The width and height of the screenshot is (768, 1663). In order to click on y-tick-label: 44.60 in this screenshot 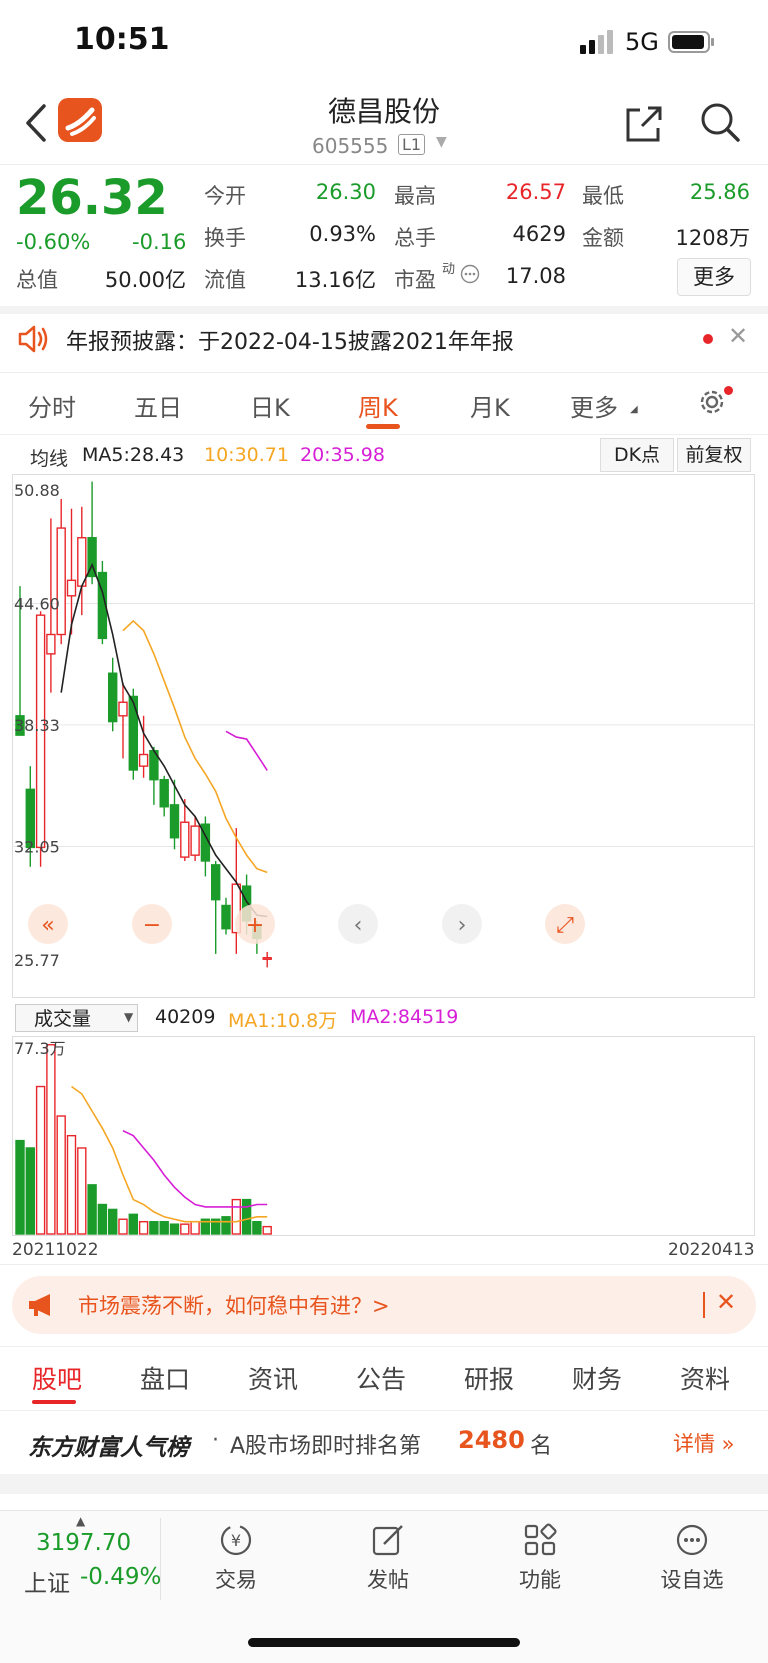, I will do `click(37, 604)`.